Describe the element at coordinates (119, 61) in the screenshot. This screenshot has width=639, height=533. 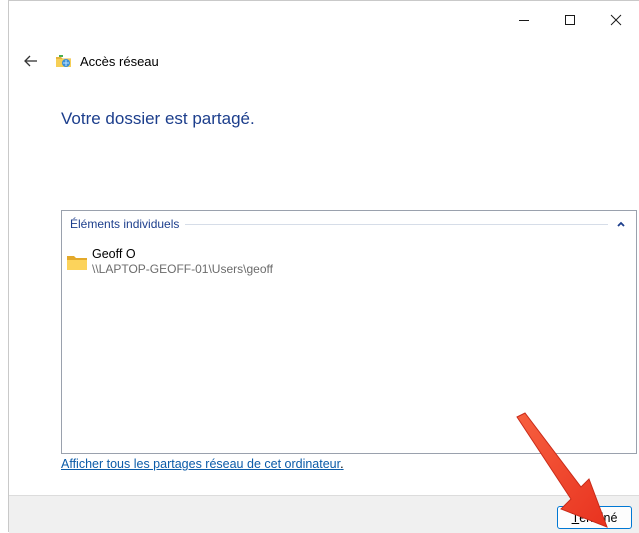
I see `window-title: Accès réseau` at that location.